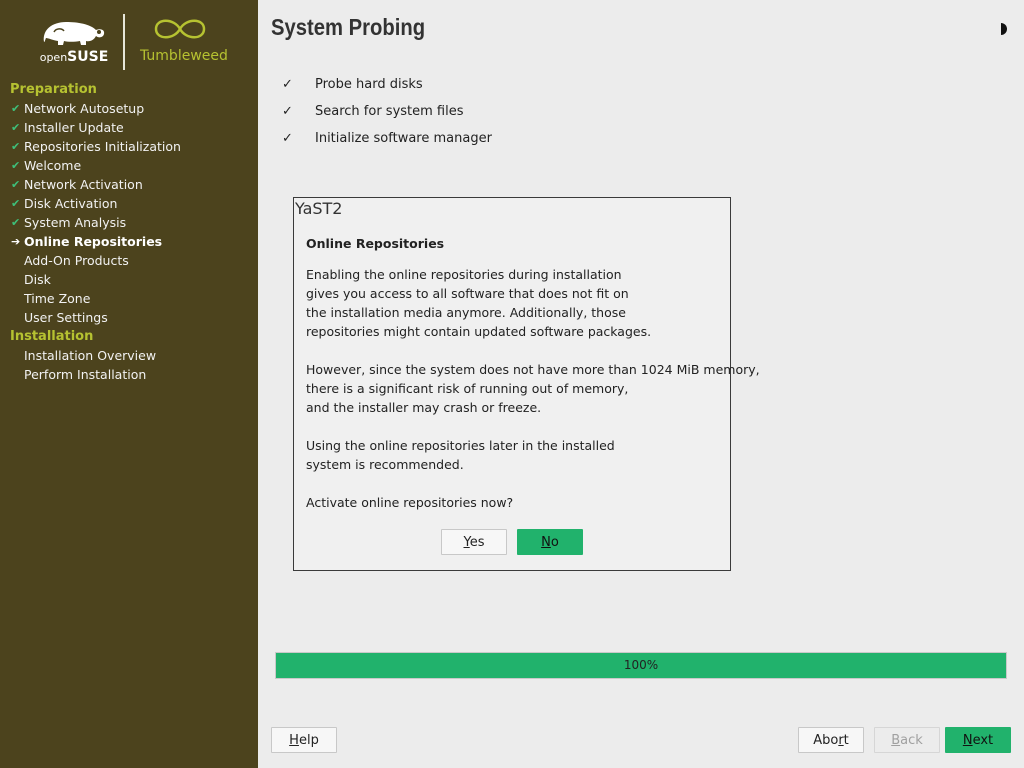 The height and width of the screenshot is (768, 1024). I want to click on abort-button-label: Abort, so click(831, 740).